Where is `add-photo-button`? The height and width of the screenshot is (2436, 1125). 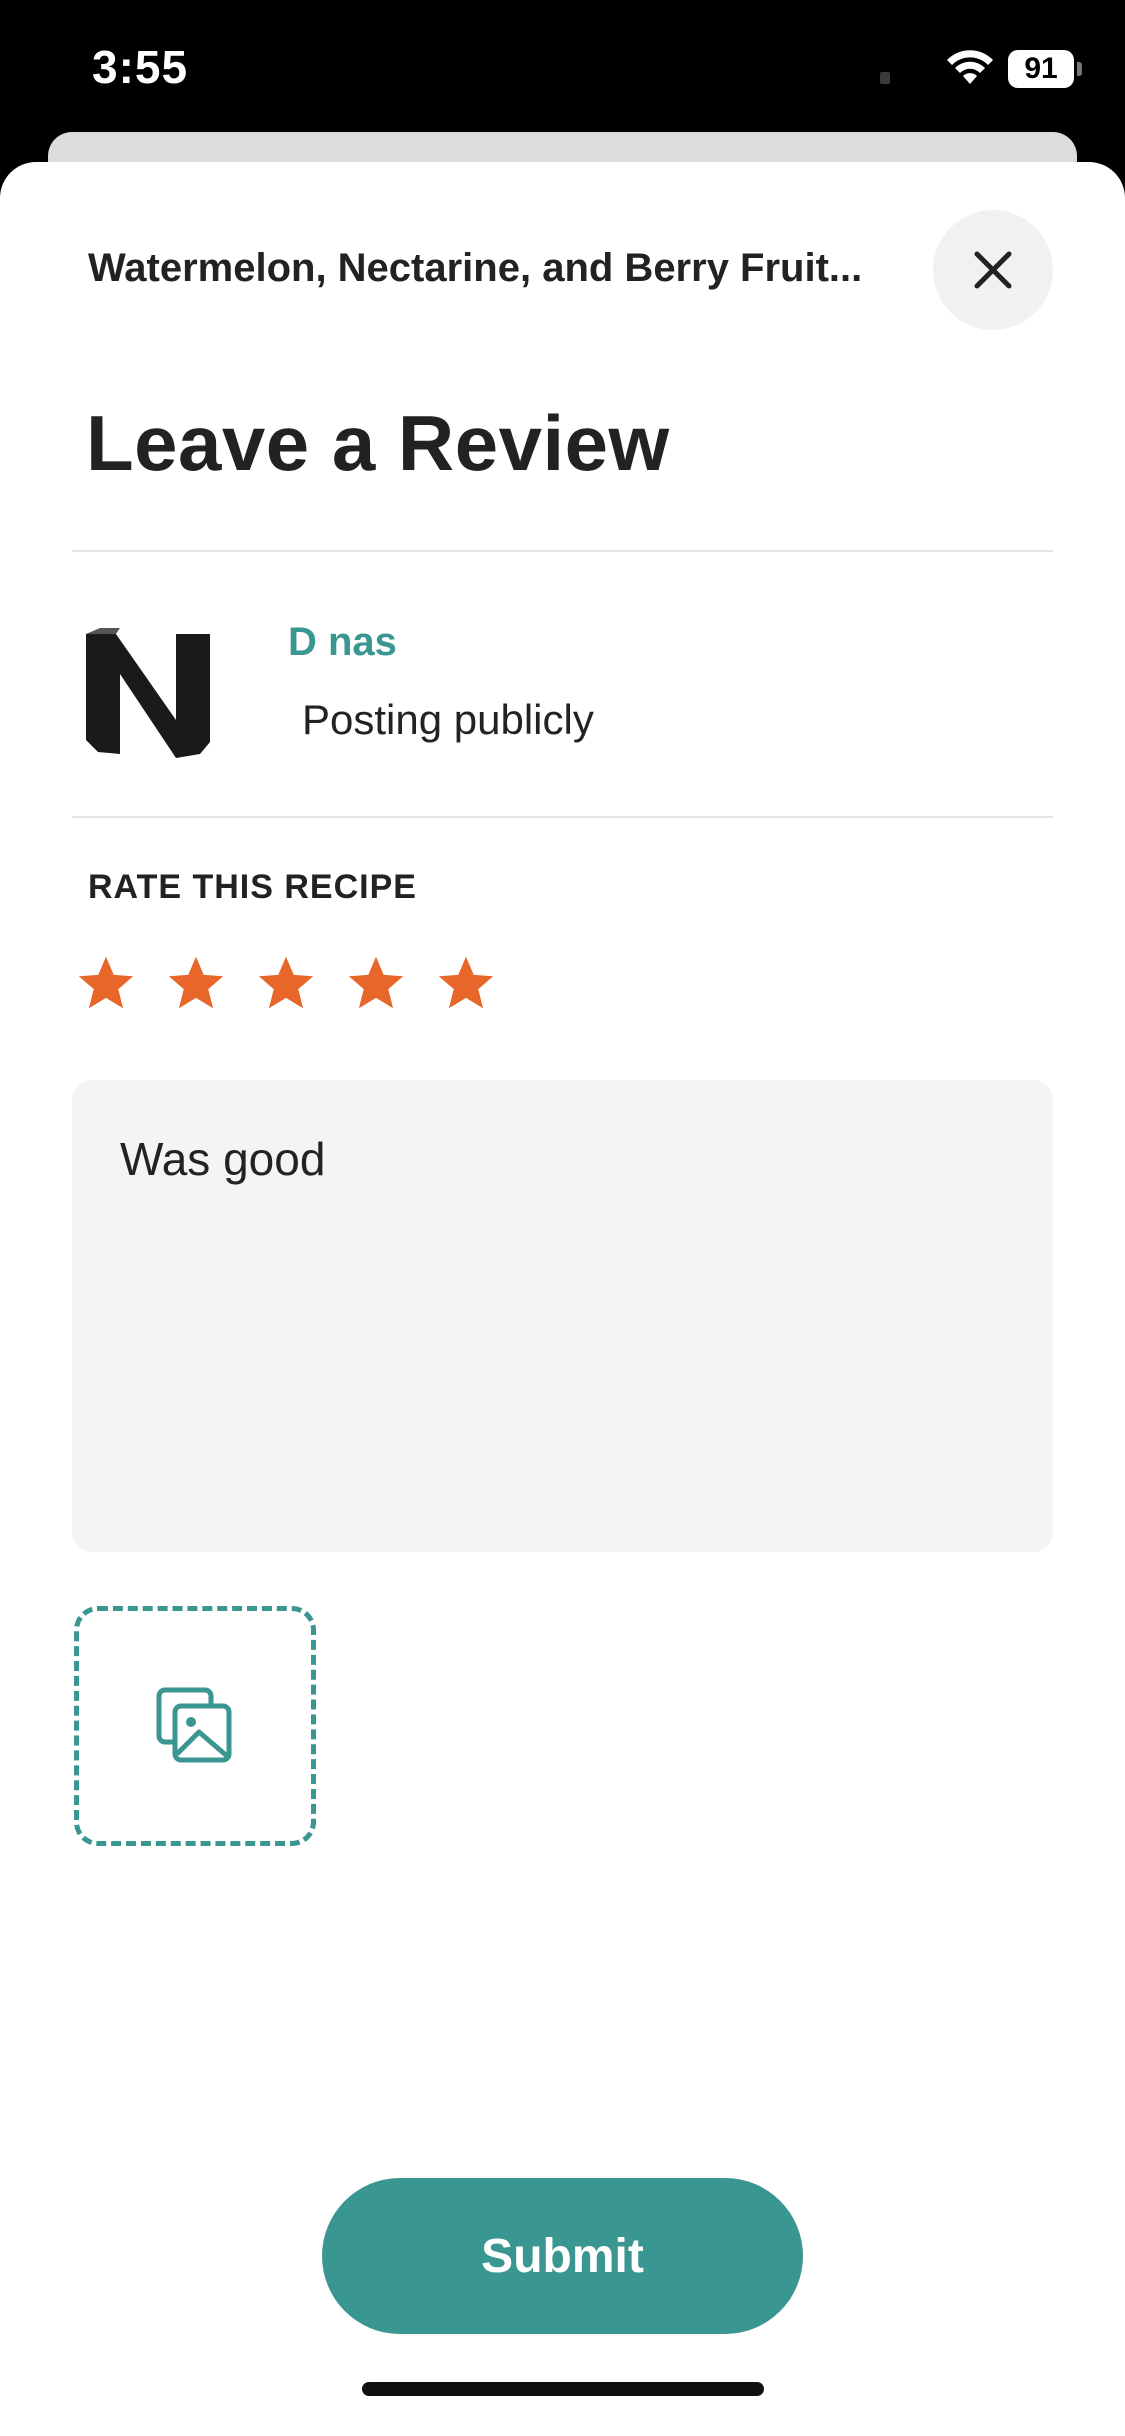
add-photo-button is located at coordinates (195, 1726).